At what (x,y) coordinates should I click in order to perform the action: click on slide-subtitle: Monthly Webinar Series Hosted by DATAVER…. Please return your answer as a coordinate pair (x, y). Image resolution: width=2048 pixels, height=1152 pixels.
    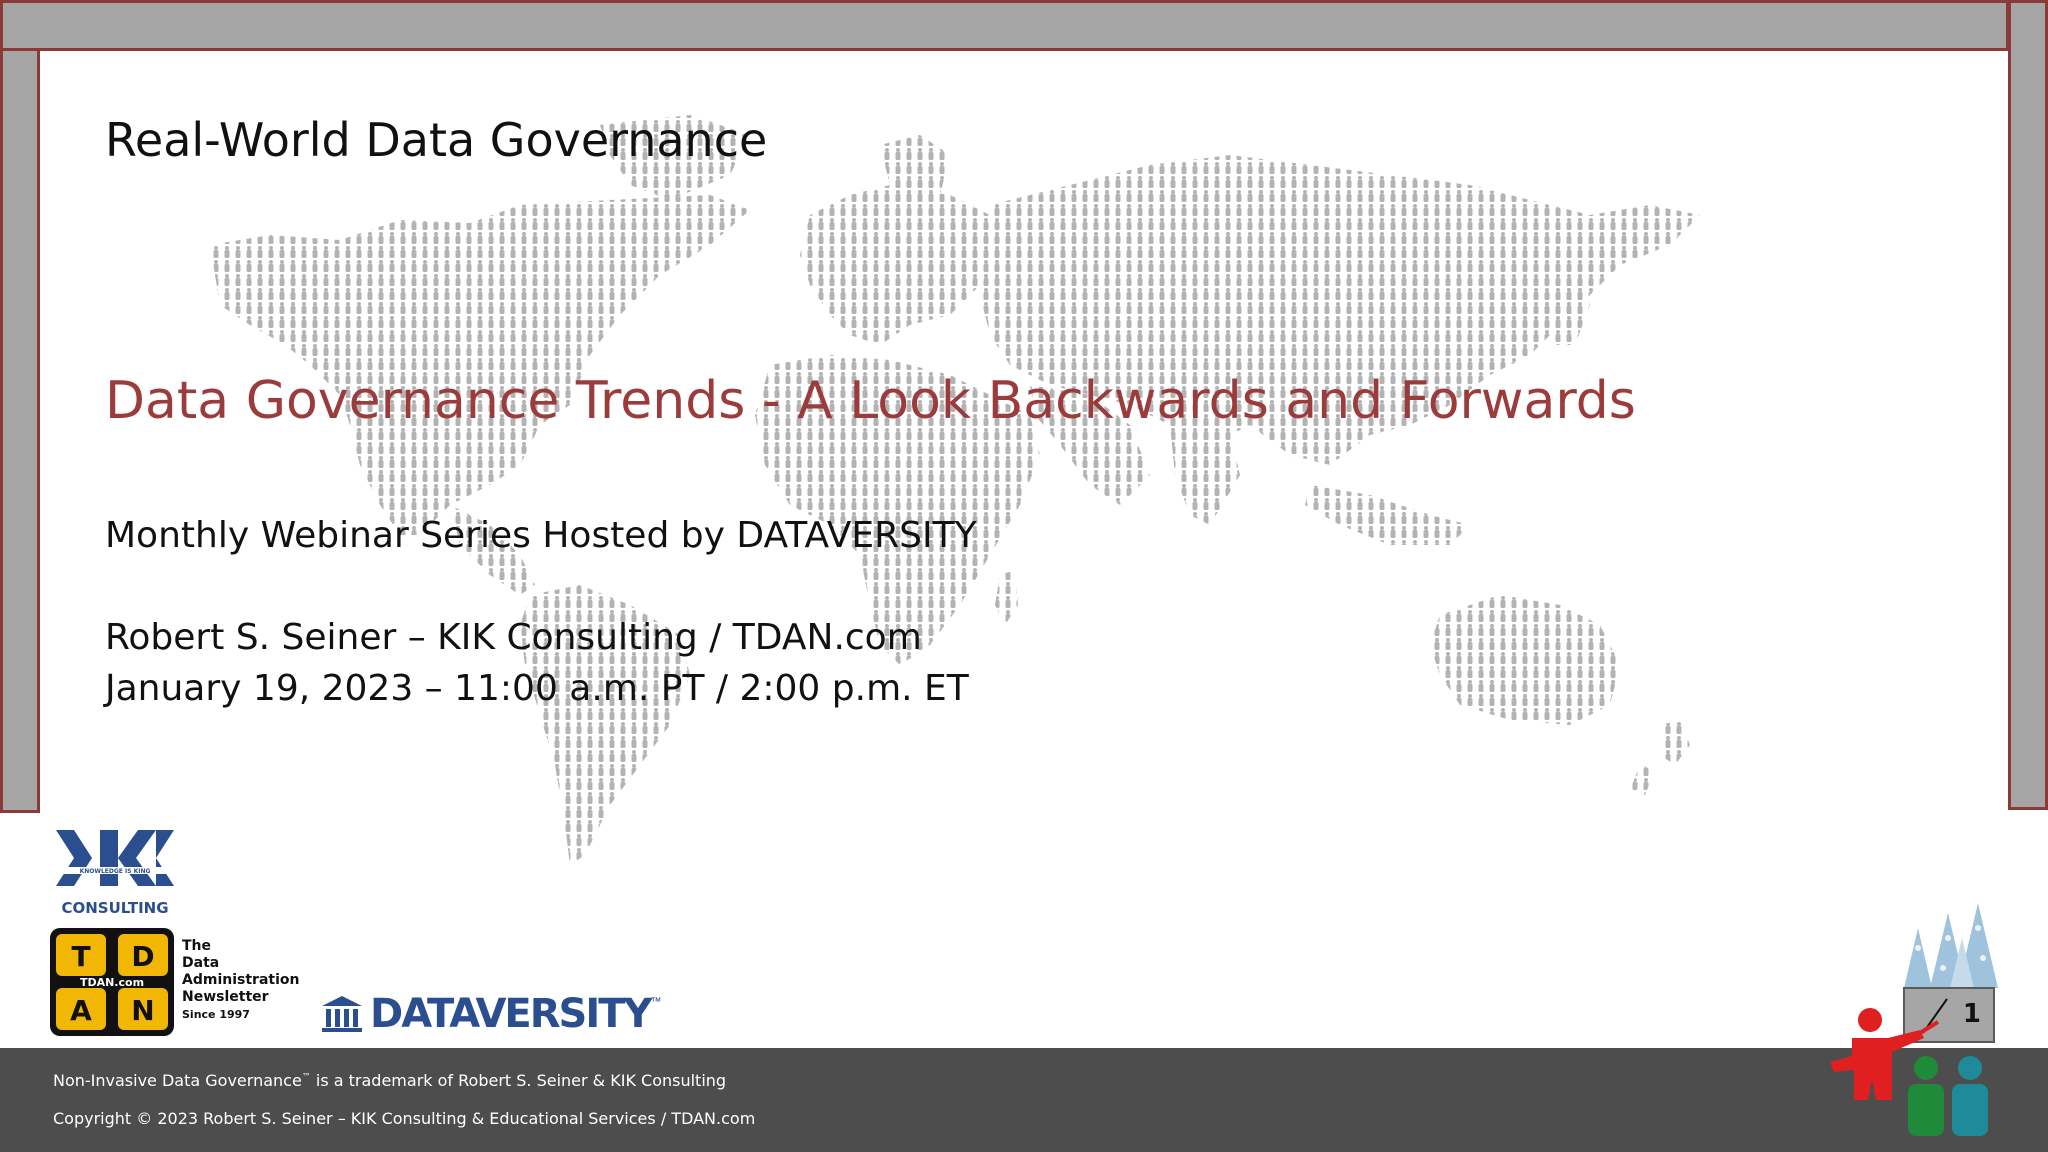
    Looking at the image, I should click on (541, 535).